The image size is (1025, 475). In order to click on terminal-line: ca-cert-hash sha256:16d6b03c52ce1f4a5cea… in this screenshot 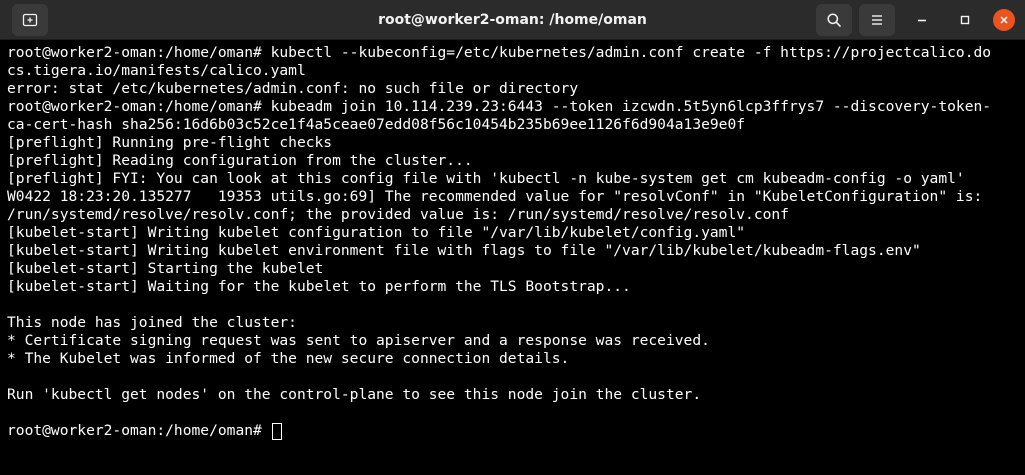, I will do `click(376, 124)`.